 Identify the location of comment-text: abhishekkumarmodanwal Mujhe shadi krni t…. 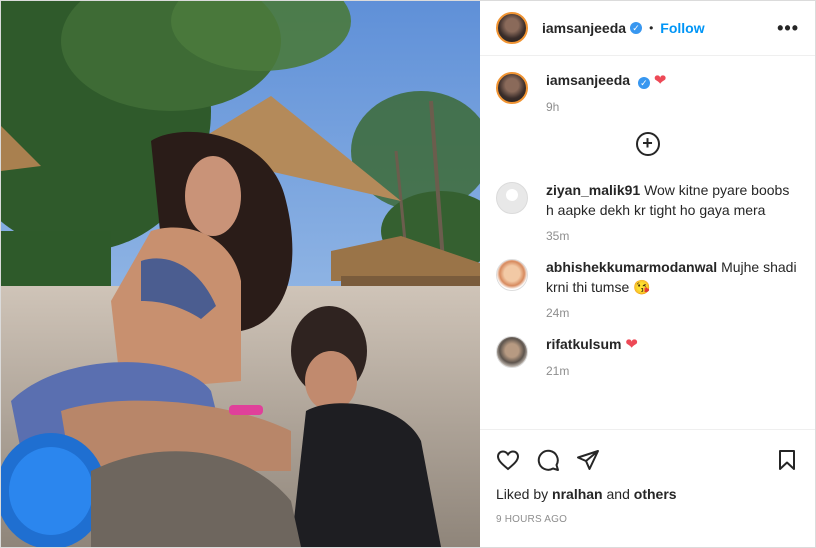
(672, 277).